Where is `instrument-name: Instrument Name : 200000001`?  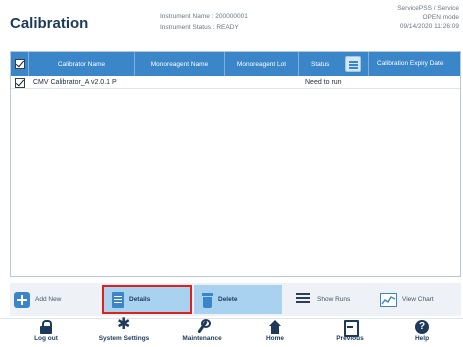
instrument-name: Instrument Name : 200000001 is located at coordinates (204, 16).